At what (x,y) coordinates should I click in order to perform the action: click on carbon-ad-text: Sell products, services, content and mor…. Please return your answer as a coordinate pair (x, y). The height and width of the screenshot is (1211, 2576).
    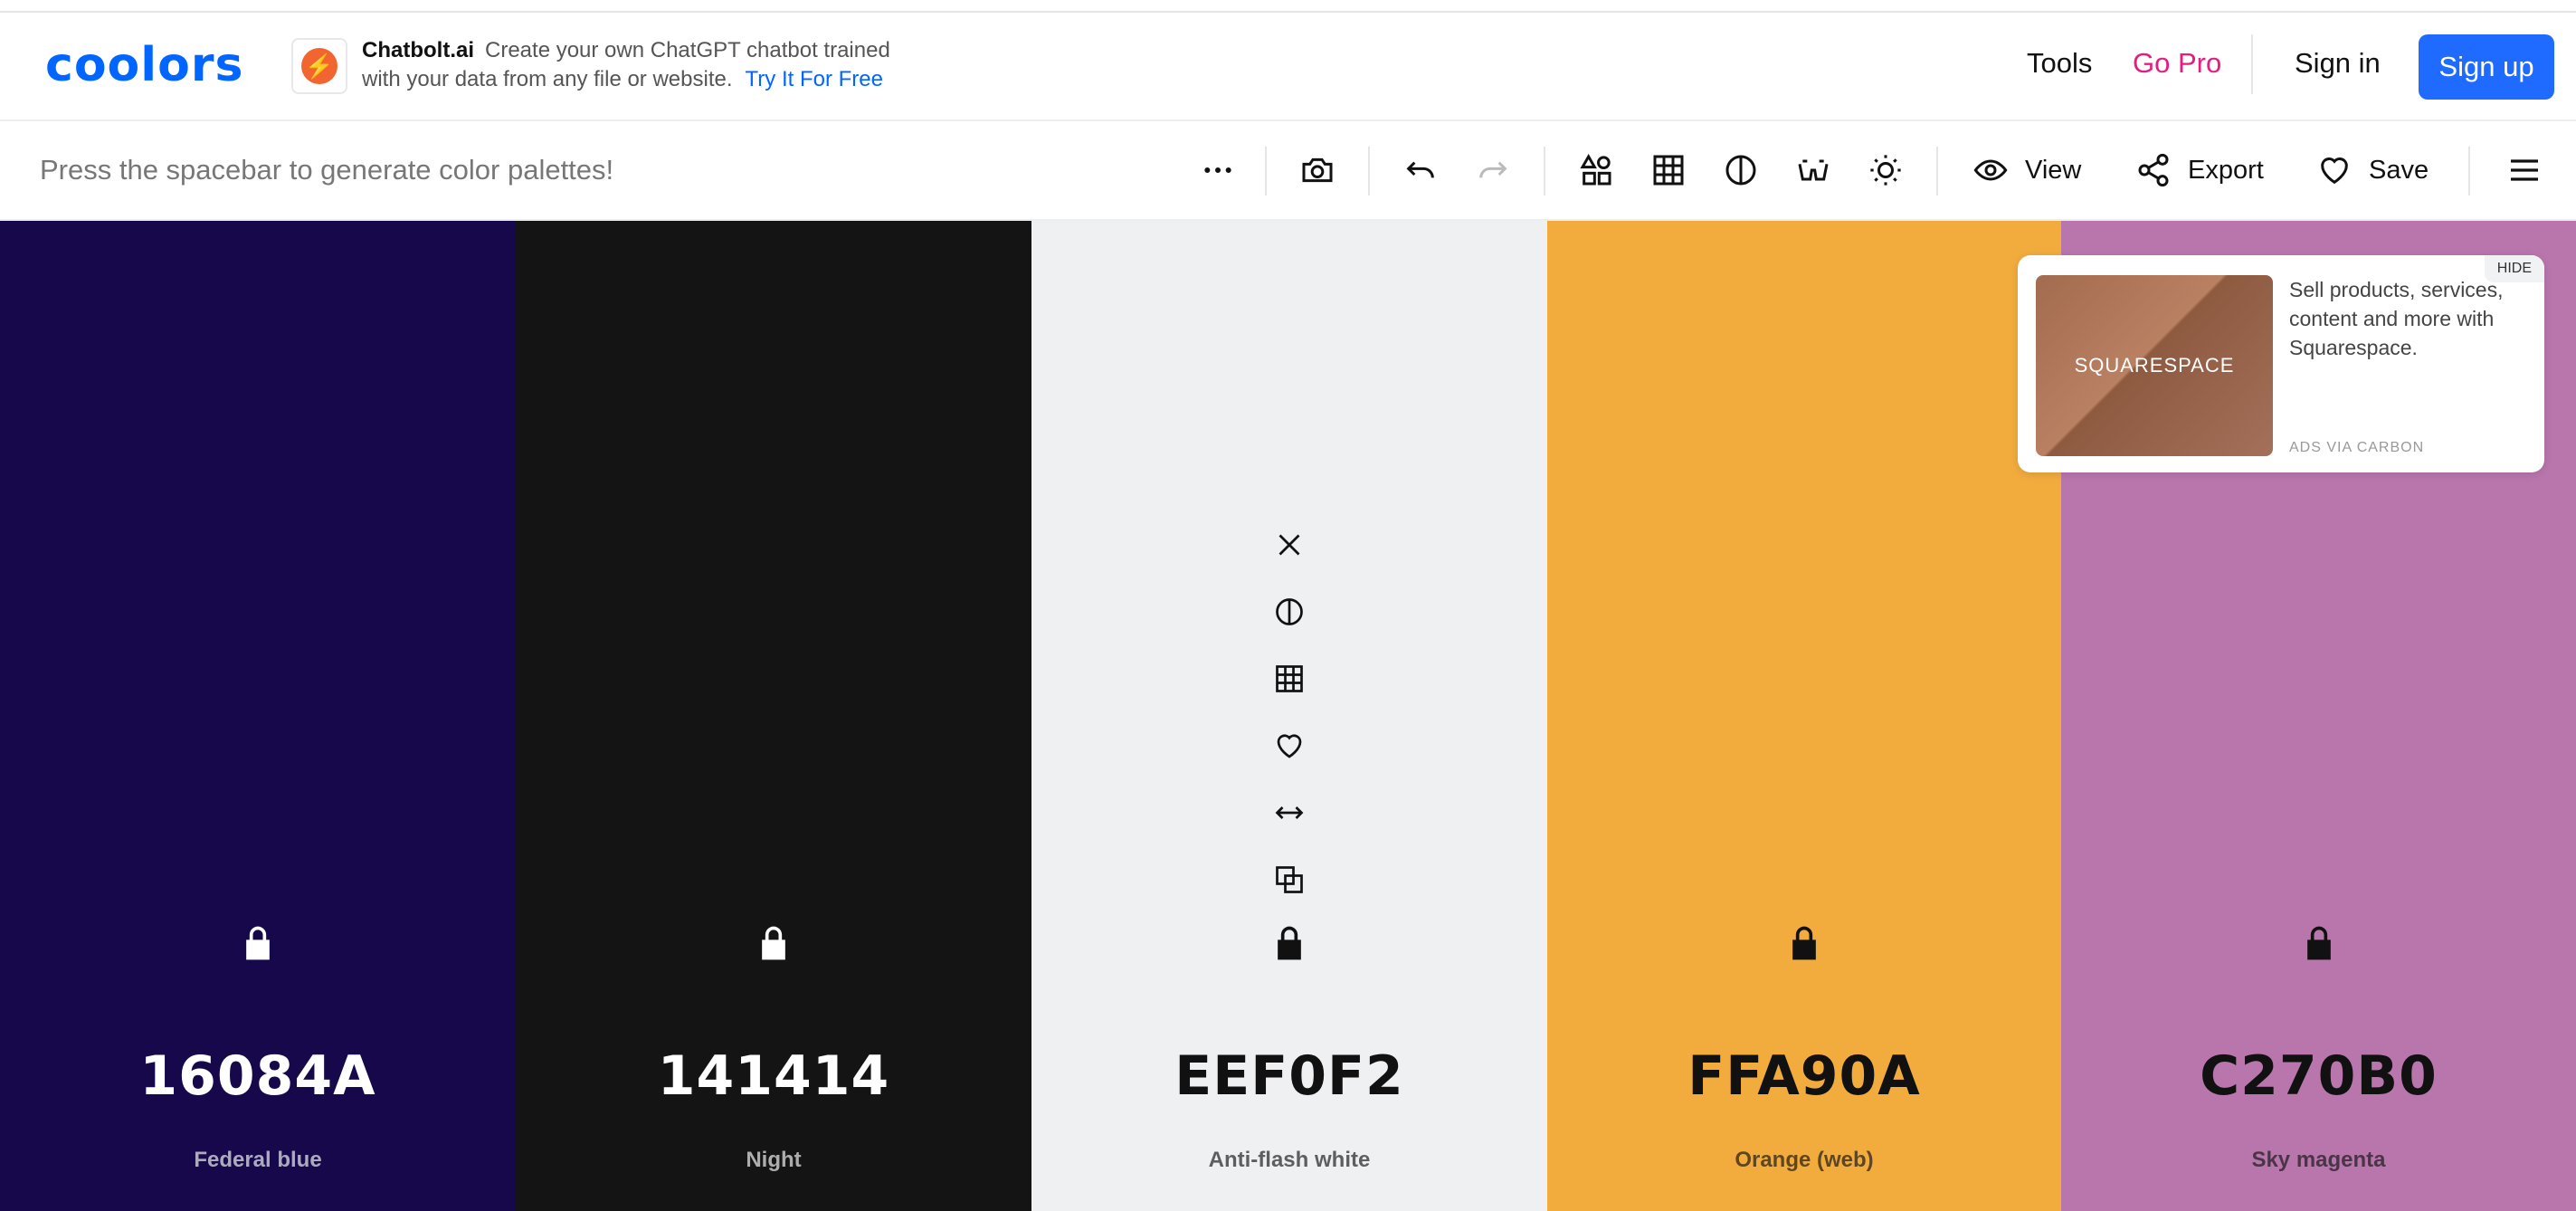
    Looking at the image, I should click on (2402, 318).